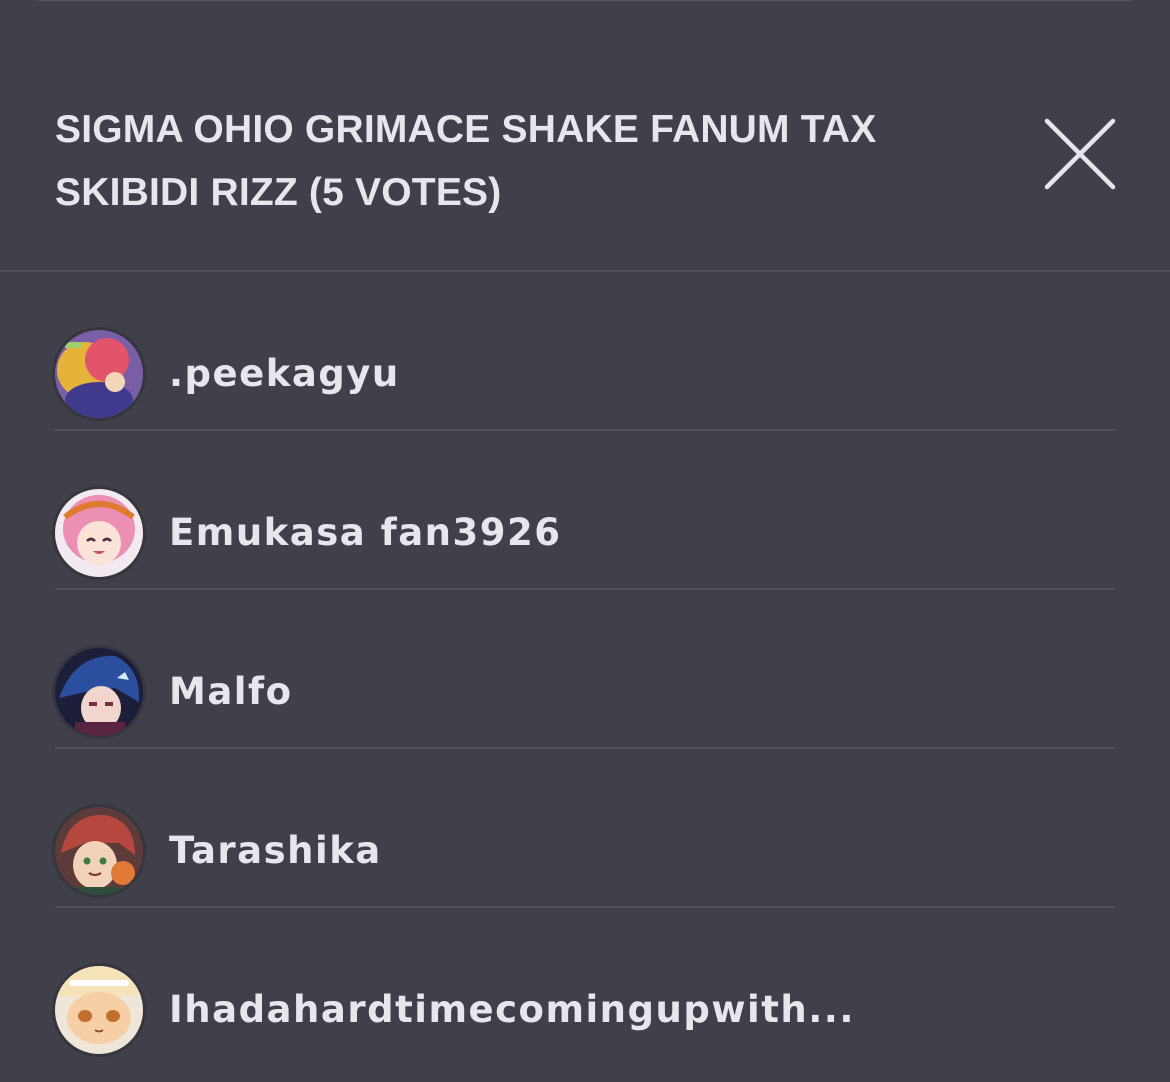  Describe the element at coordinates (585, 351) in the screenshot. I see `voter-row: .peekagyu` at that location.